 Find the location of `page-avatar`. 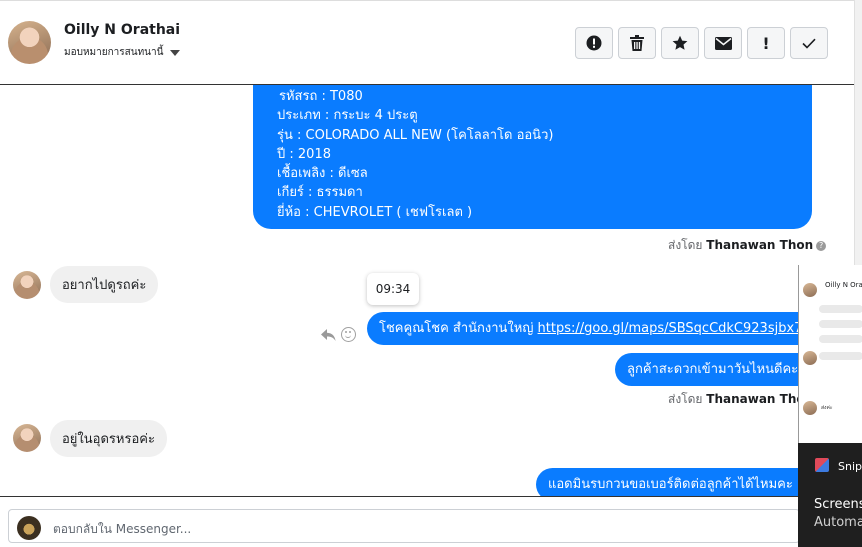

page-avatar is located at coordinates (29, 528).